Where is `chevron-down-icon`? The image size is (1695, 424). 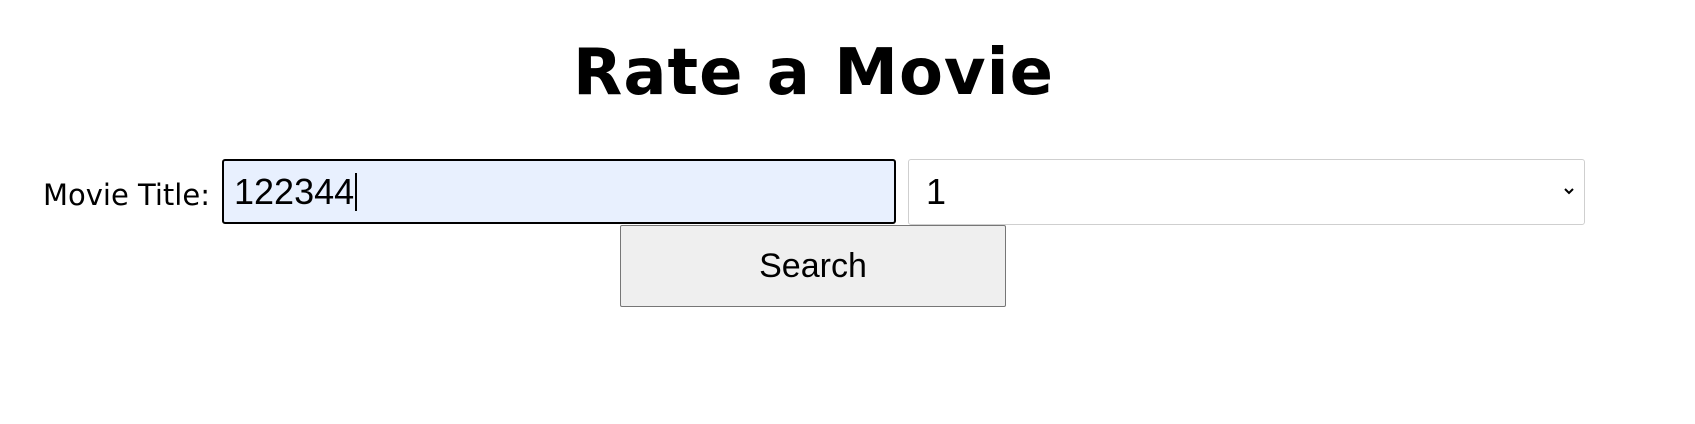 chevron-down-icon is located at coordinates (1569, 192).